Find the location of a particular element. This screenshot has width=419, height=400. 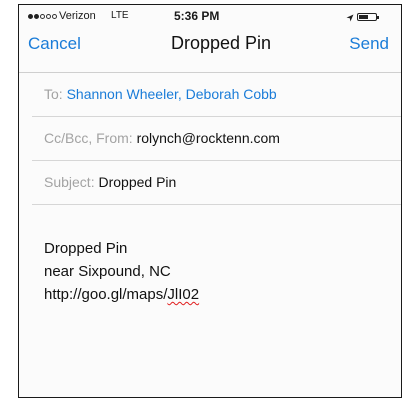

from-address: rolynch@rocktenn.com is located at coordinates (208, 138).